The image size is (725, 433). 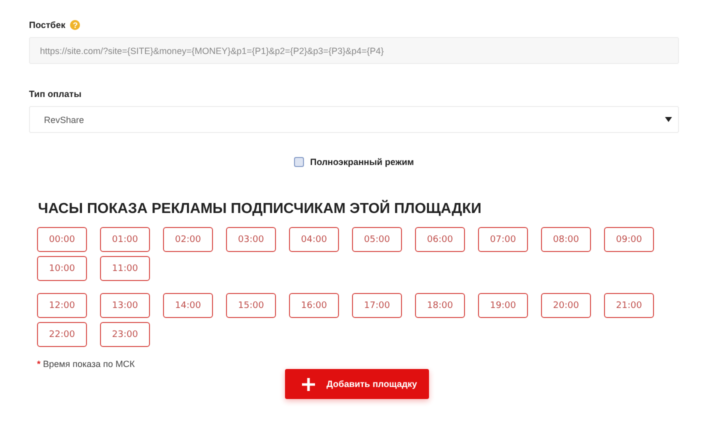 What do you see at coordinates (440, 239) in the screenshot?
I see `hour-button: 06:00` at bounding box center [440, 239].